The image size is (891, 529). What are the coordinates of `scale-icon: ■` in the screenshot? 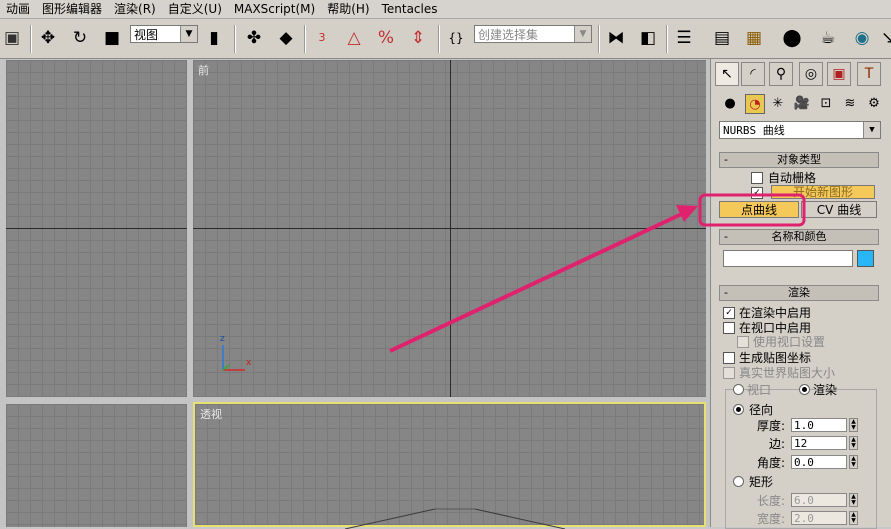 It's located at (112, 38).